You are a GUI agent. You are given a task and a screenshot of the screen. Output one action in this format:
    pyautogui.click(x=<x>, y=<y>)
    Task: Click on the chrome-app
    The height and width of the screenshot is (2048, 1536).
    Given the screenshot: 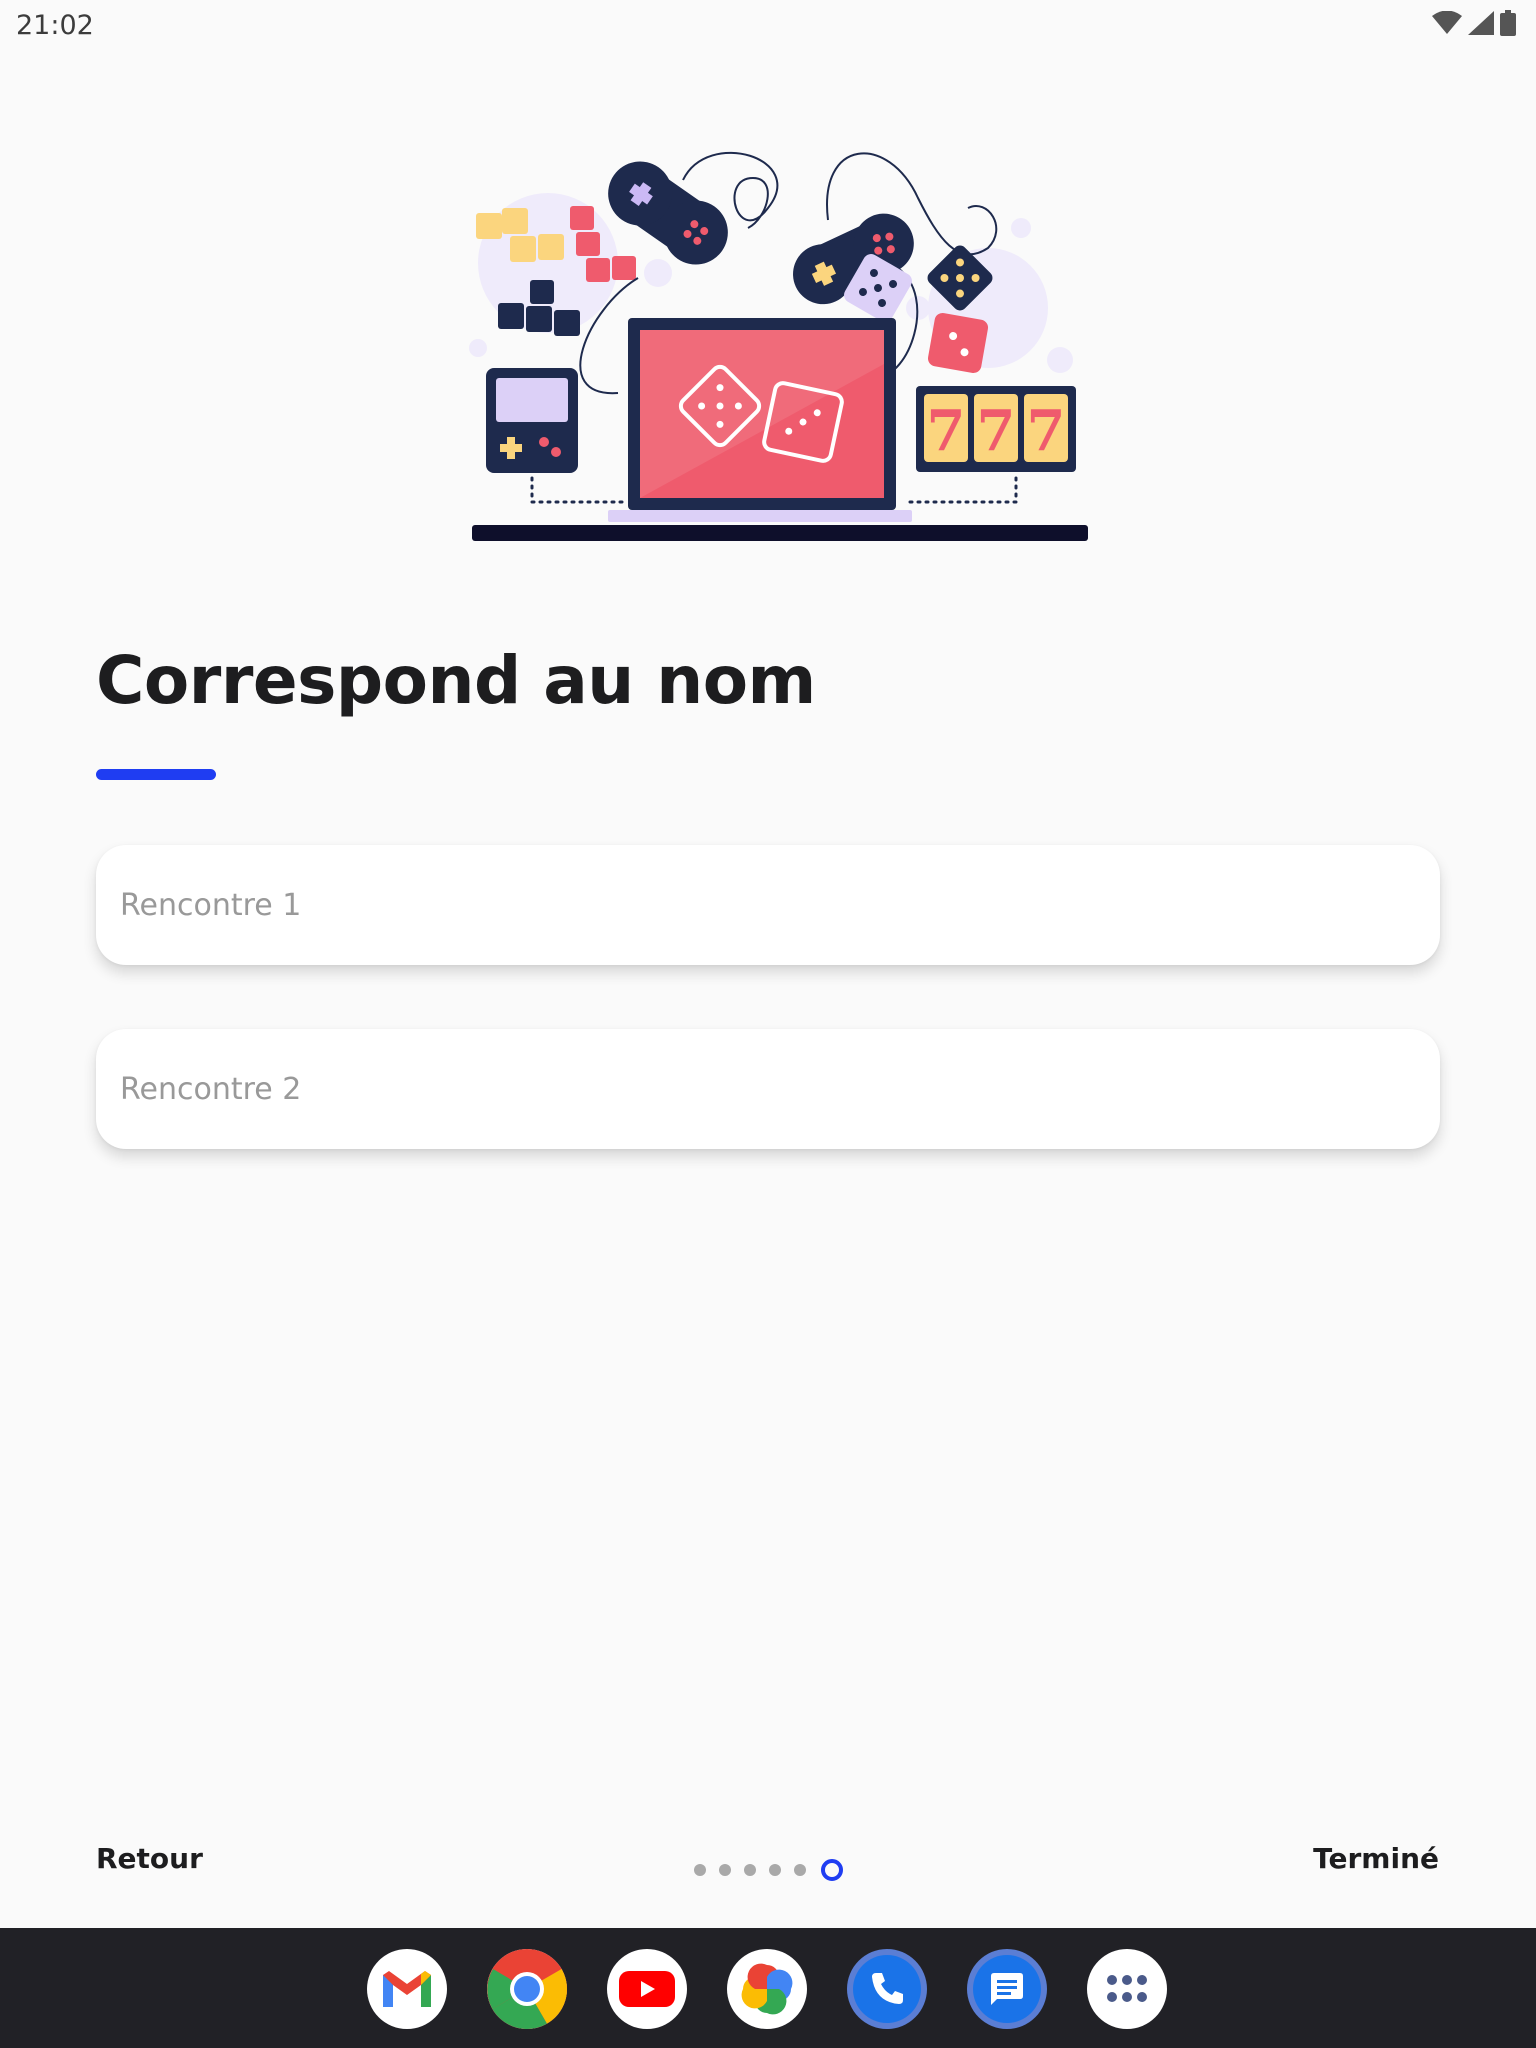 What is the action you would take?
    pyautogui.click(x=527, y=1989)
    